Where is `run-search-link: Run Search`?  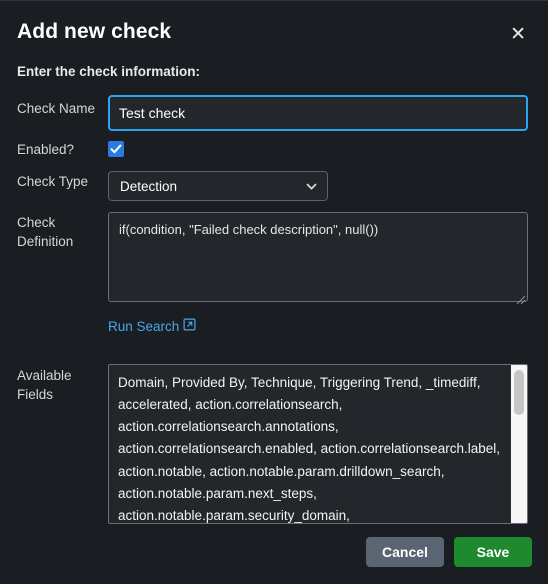
run-search-link: Run Search is located at coordinates (152, 326).